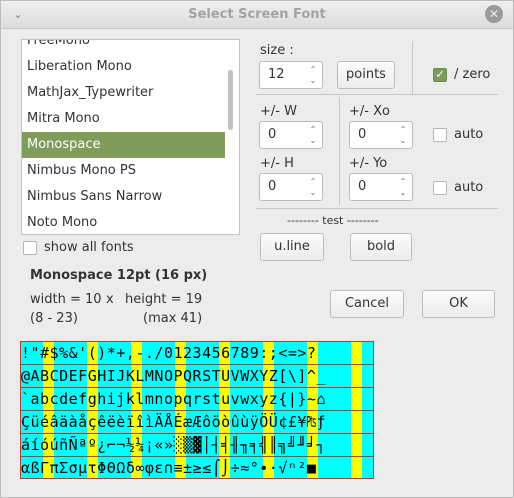 The width and height of the screenshot is (514, 498). I want to click on h-value: 0, so click(272, 186).